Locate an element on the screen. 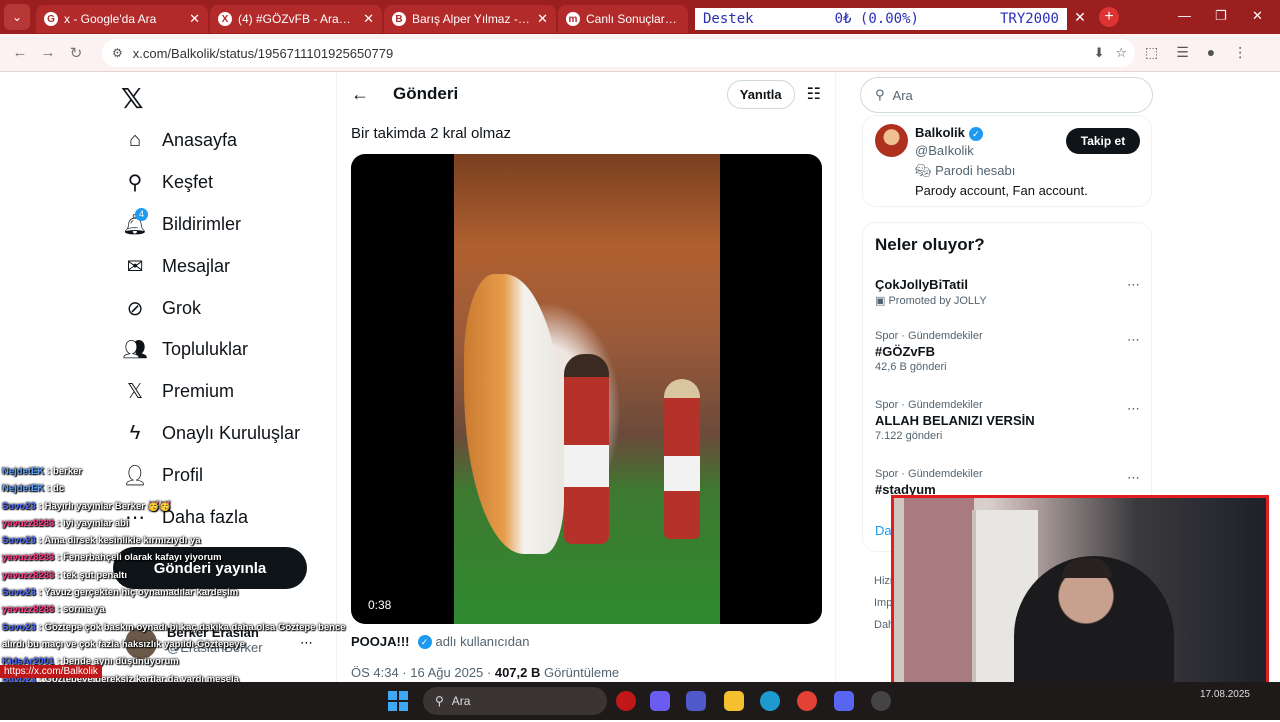 The width and height of the screenshot is (1280, 722). browser-tab: G x - Google'da Ara ✕ is located at coordinates (122, 19).